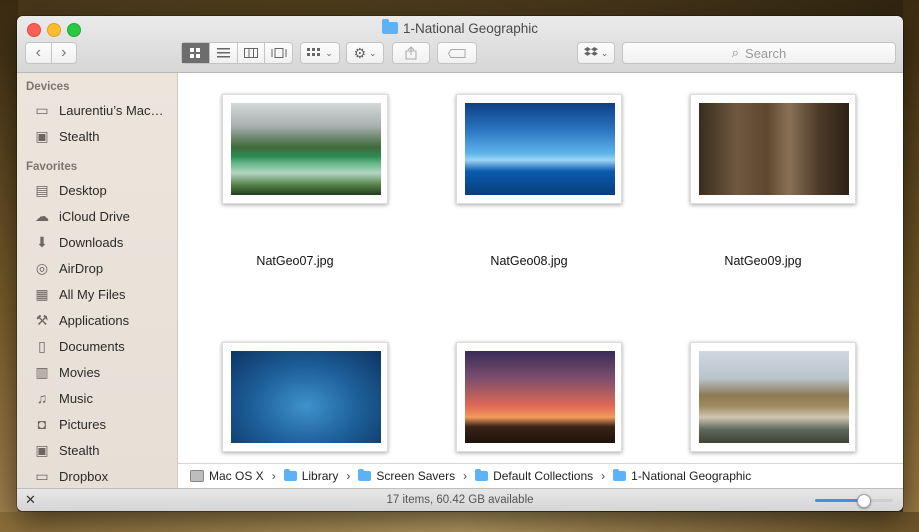  Describe the element at coordinates (104, 268) in the screenshot. I see `sidebar-item-airdrop: ◎ AirDrop` at that location.